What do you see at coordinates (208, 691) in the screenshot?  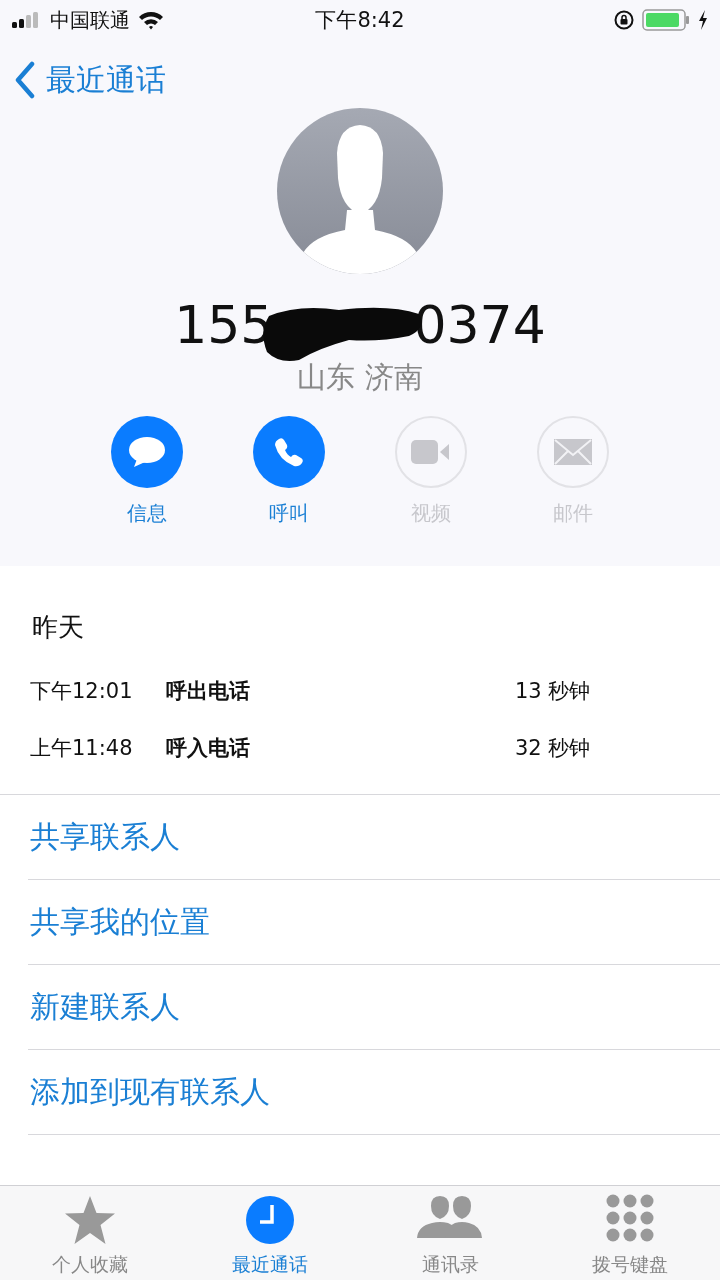 I see `call-type: 呼出电话` at bounding box center [208, 691].